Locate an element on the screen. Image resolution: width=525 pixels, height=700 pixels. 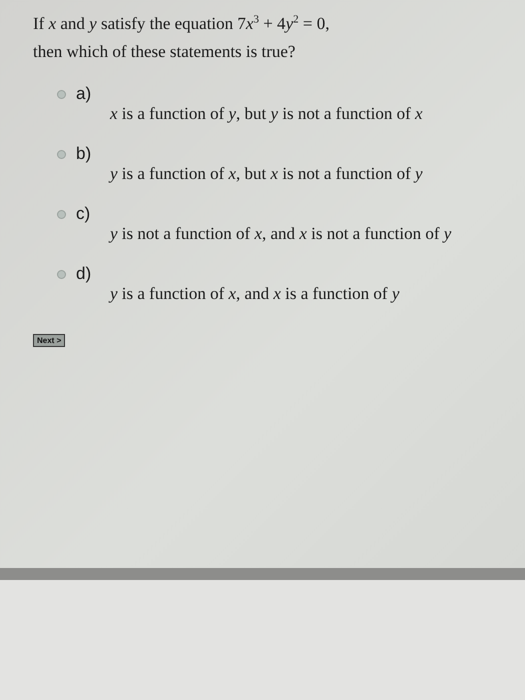
option-label: a) is located at coordinates (84, 94).